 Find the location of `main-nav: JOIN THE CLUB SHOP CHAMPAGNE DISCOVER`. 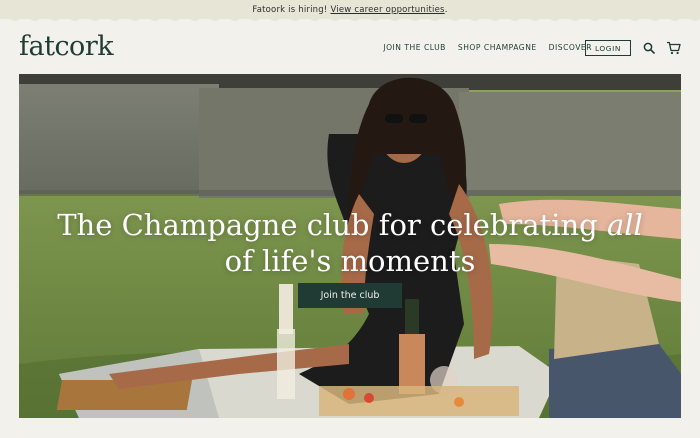

main-nav: JOIN THE CLUB SHOP CHAMPAGNE DISCOVER is located at coordinates (487, 47).